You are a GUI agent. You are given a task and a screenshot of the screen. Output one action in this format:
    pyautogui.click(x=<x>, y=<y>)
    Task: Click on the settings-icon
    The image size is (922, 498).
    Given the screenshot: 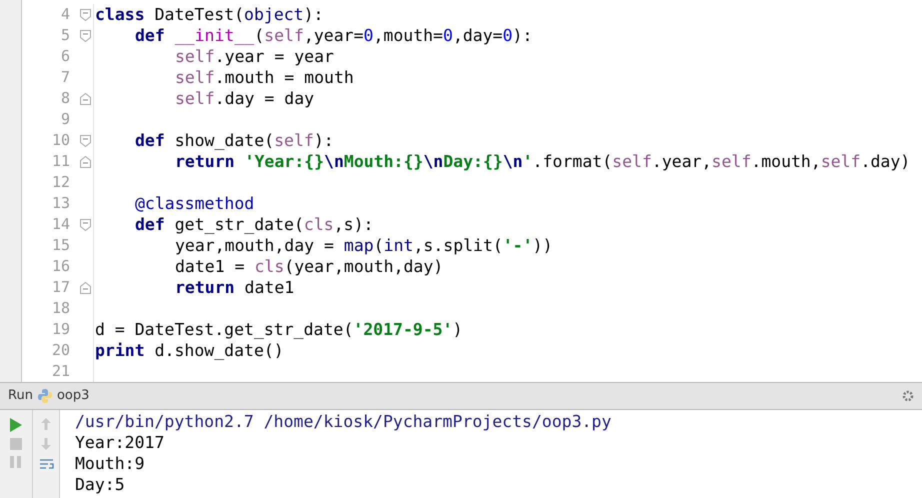 What is the action you would take?
    pyautogui.click(x=908, y=396)
    